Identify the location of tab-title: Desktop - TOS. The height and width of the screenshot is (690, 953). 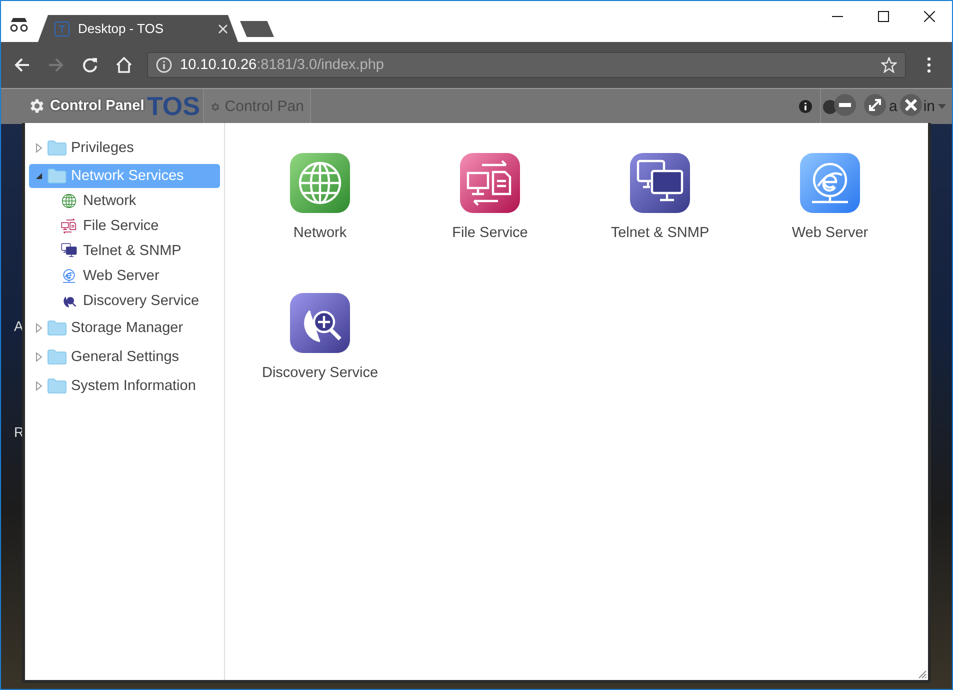
(121, 28).